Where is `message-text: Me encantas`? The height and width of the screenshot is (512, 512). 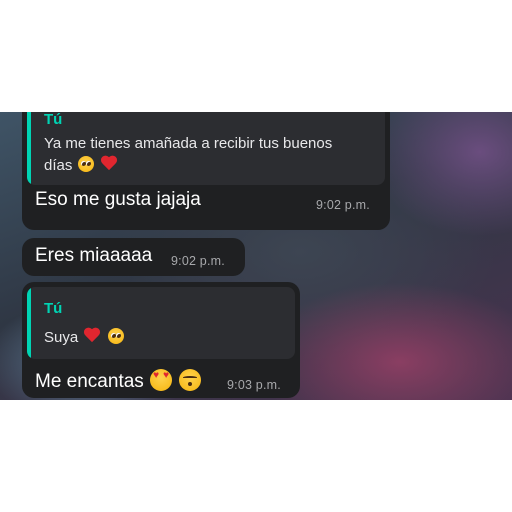
message-text: Me encantas is located at coordinates (118, 381).